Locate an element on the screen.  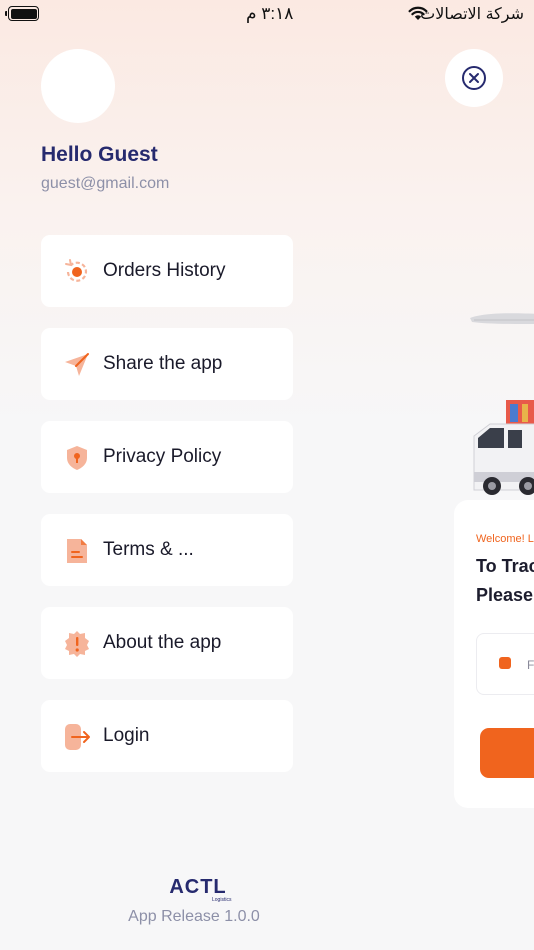
menu-item-privacy-policy: Privacy Policy is located at coordinates (167, 457).